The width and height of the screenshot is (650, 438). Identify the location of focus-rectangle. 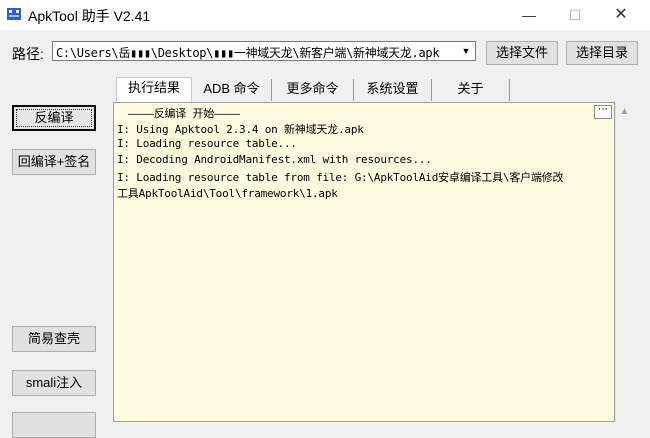
(54, 118).